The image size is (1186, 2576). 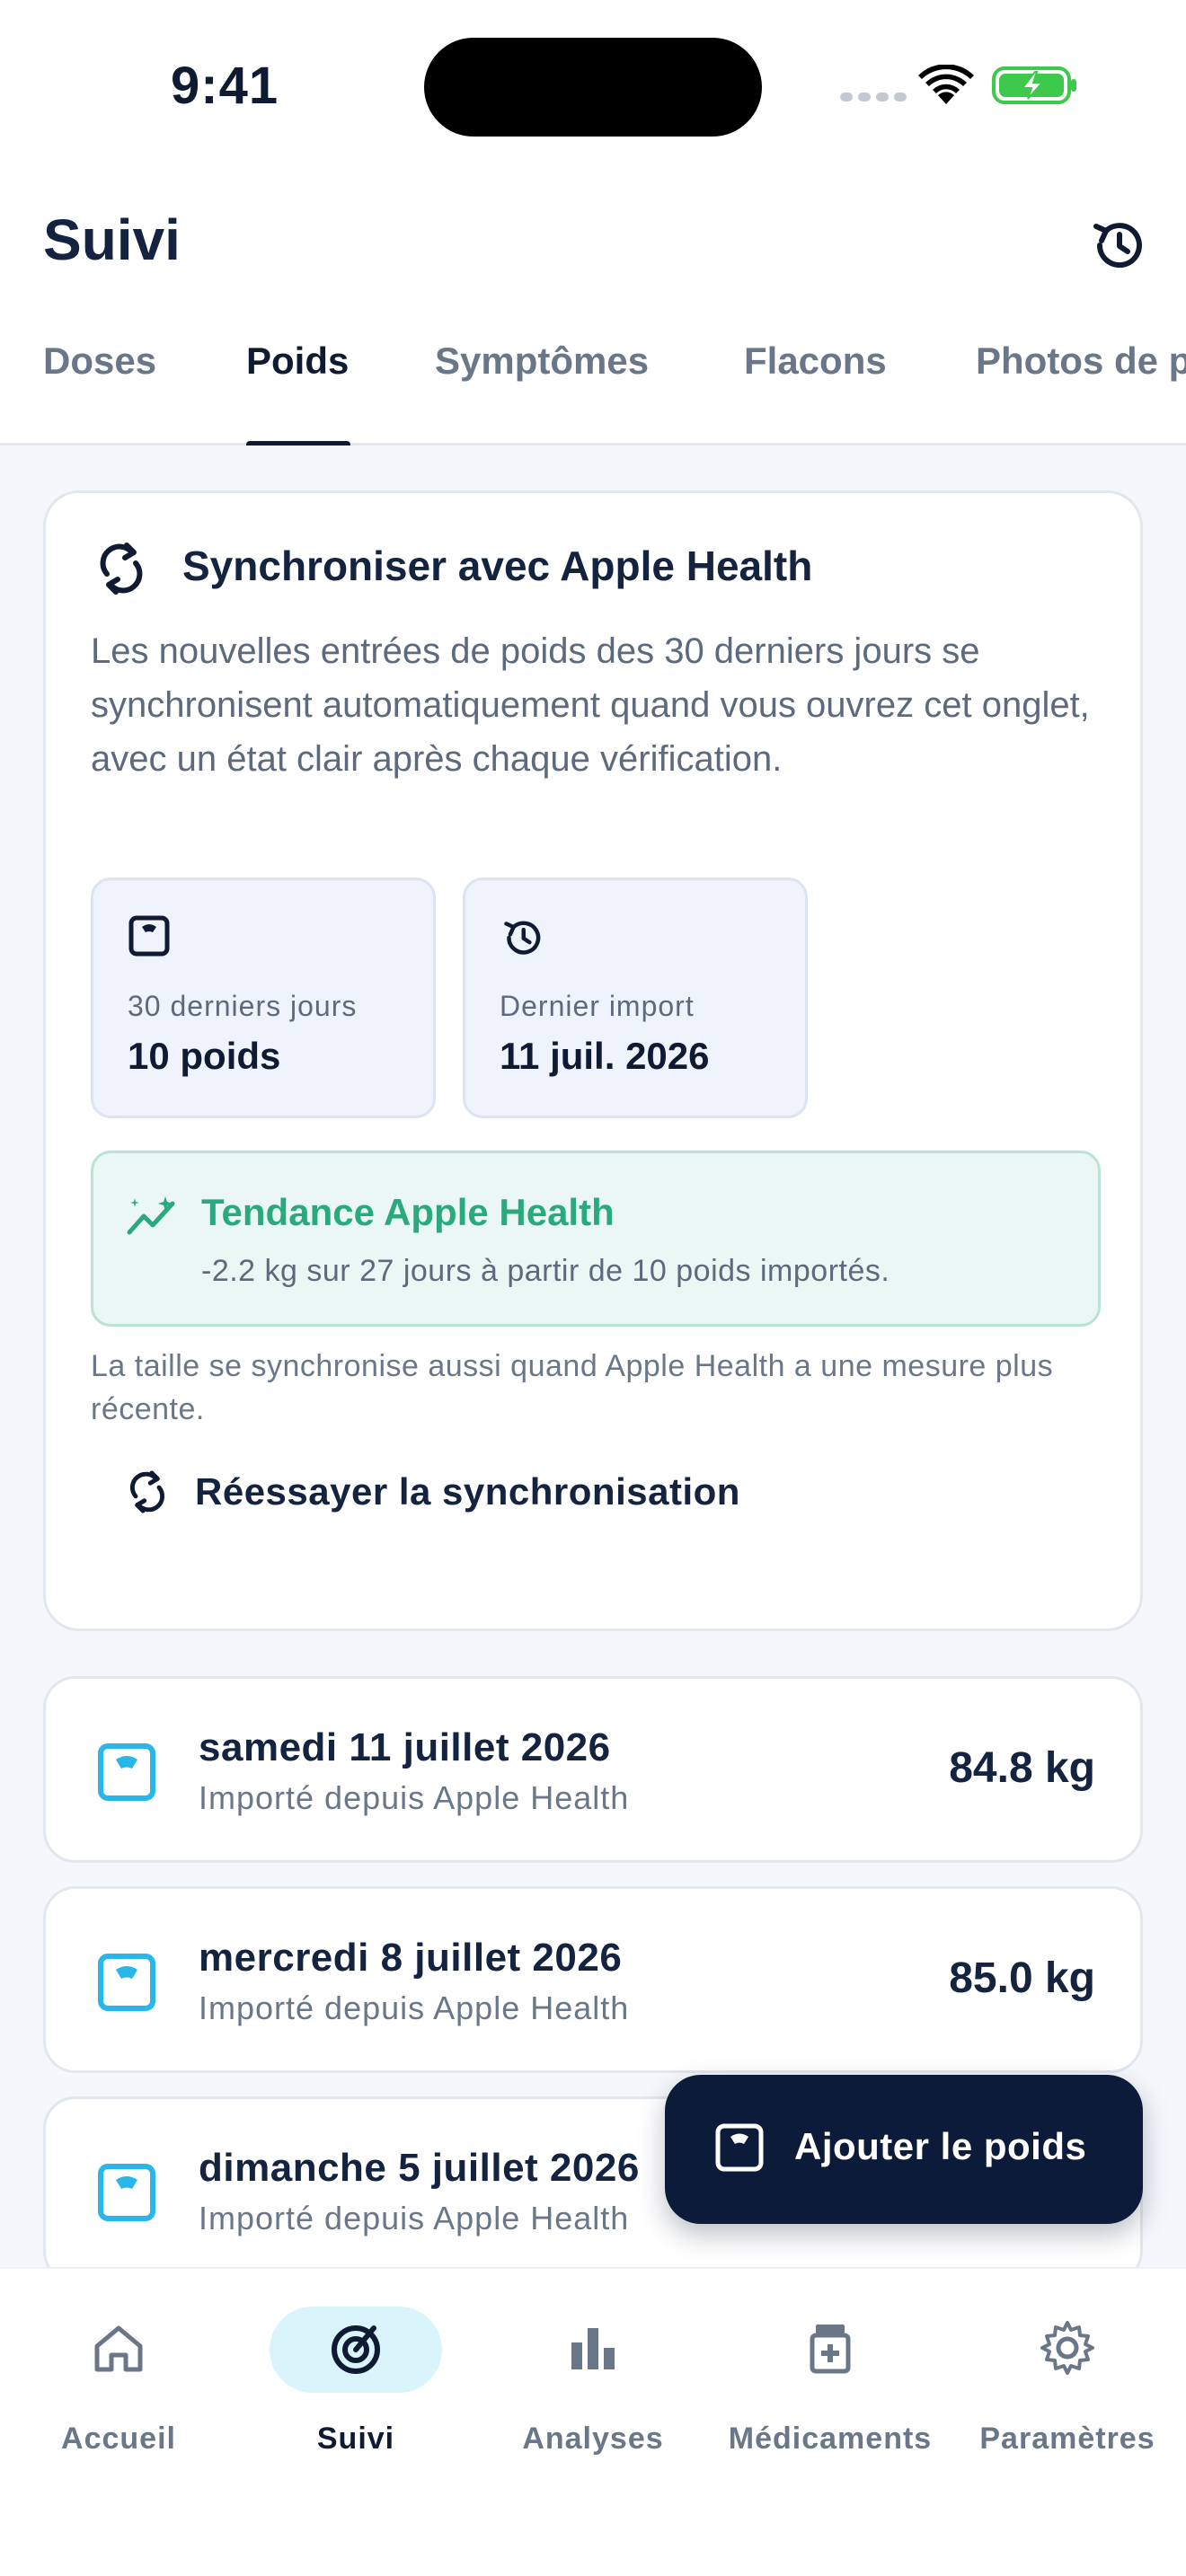 I want to click on stat-value: 10 poids, so click(x=204, y=1056).